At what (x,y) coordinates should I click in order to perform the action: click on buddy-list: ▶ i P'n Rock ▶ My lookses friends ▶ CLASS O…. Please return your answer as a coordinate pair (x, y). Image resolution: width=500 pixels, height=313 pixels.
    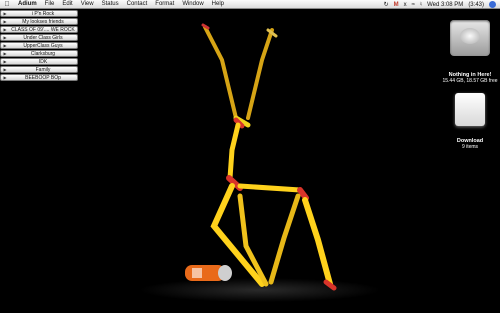
    Looking at the image, I should click on (39, 46).